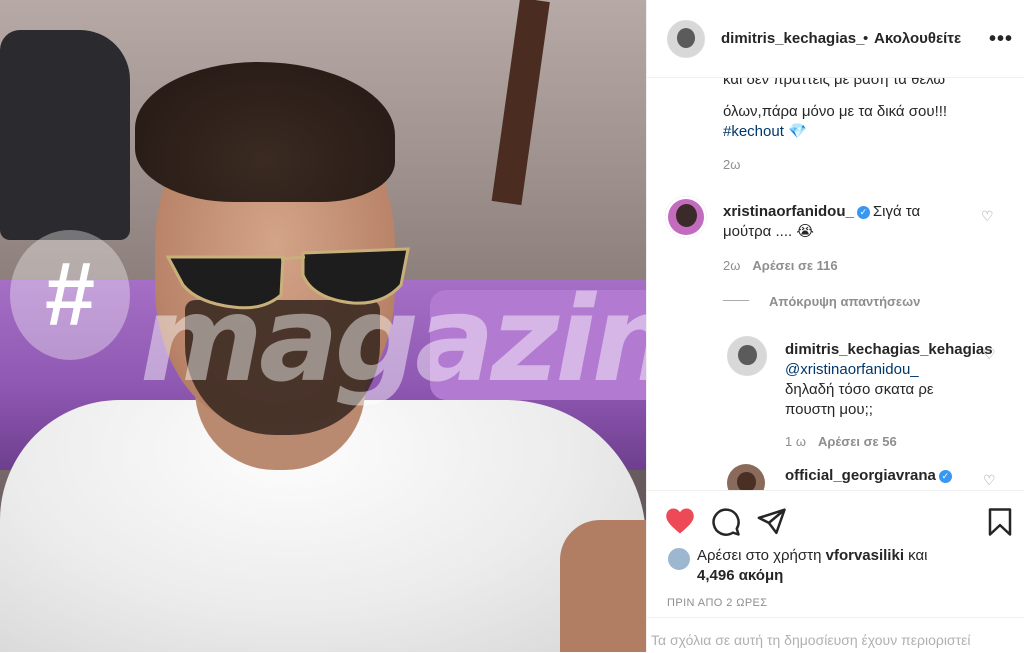  I want to click on comment-line: official_georgiavrana ✓, so click(870, 476).